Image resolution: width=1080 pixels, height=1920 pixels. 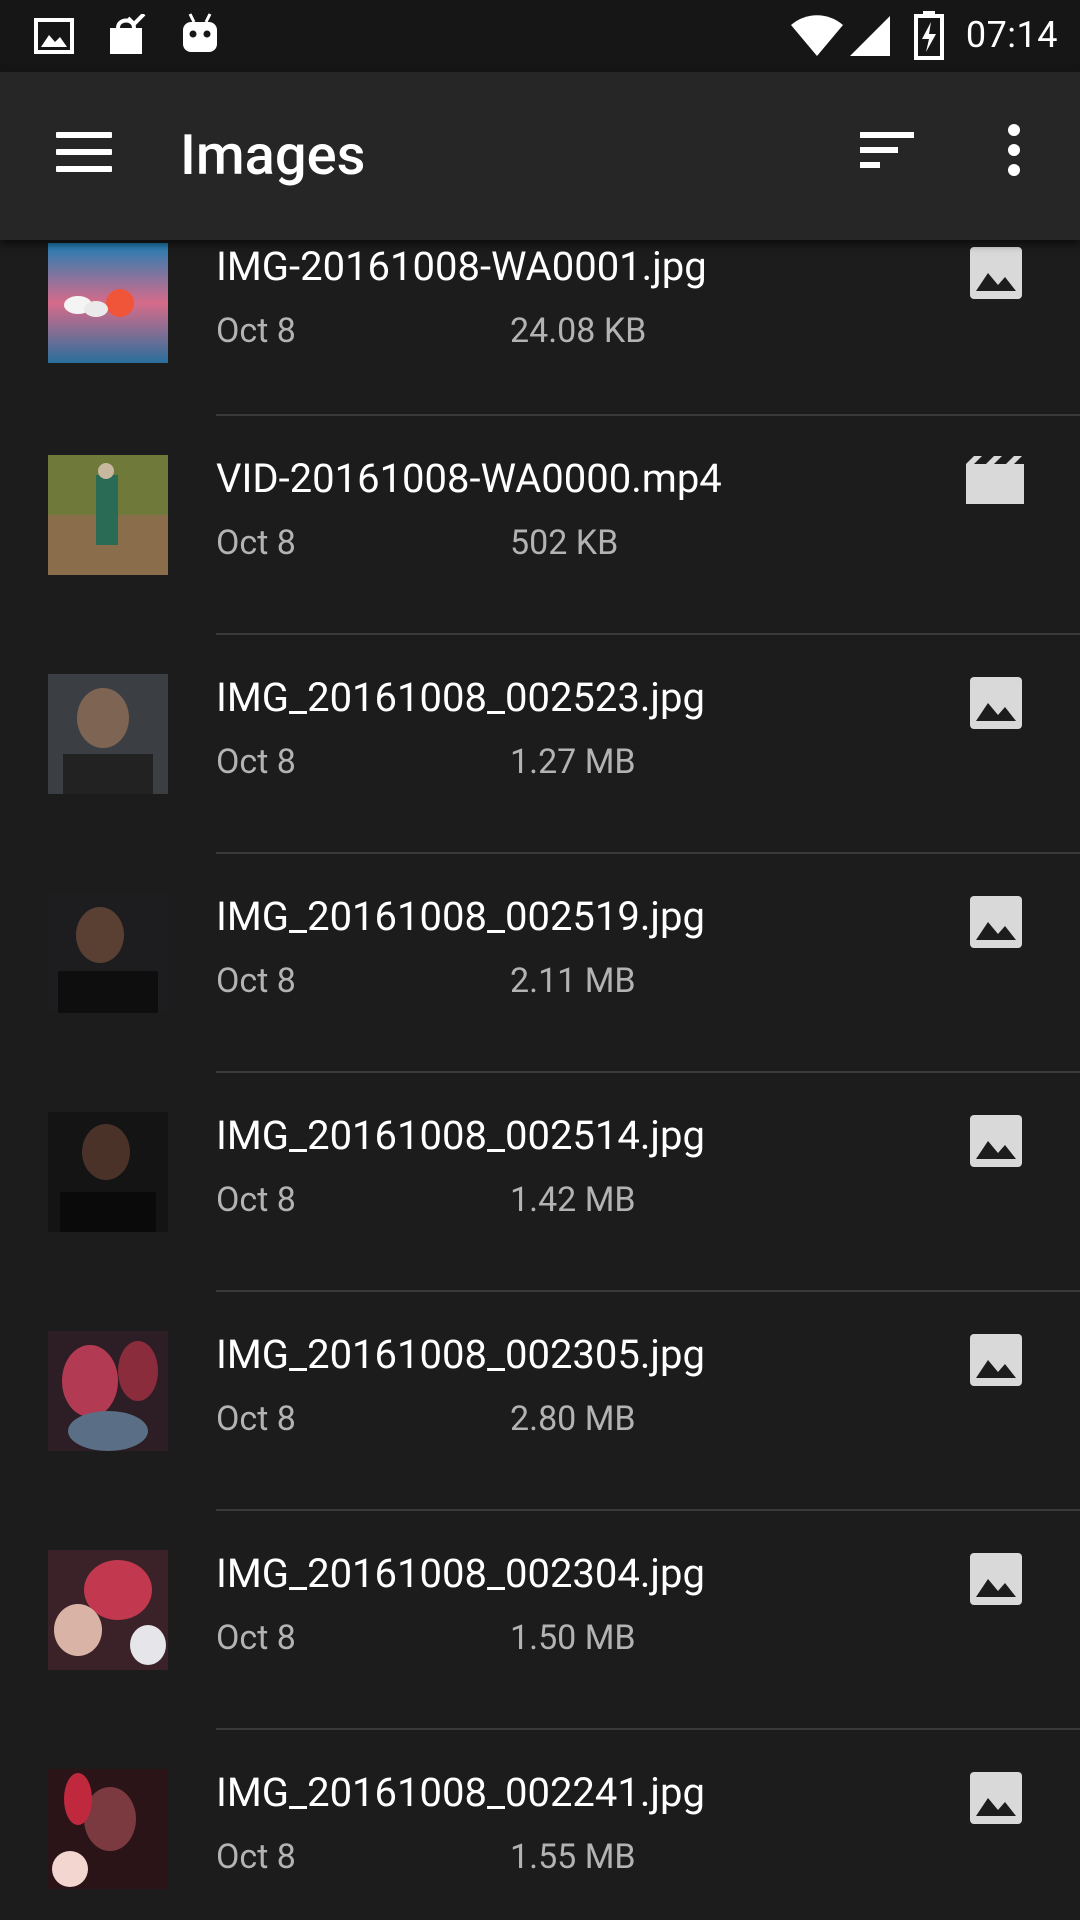 I want to click on cell-signal-icon, so click(x=870, y=36).